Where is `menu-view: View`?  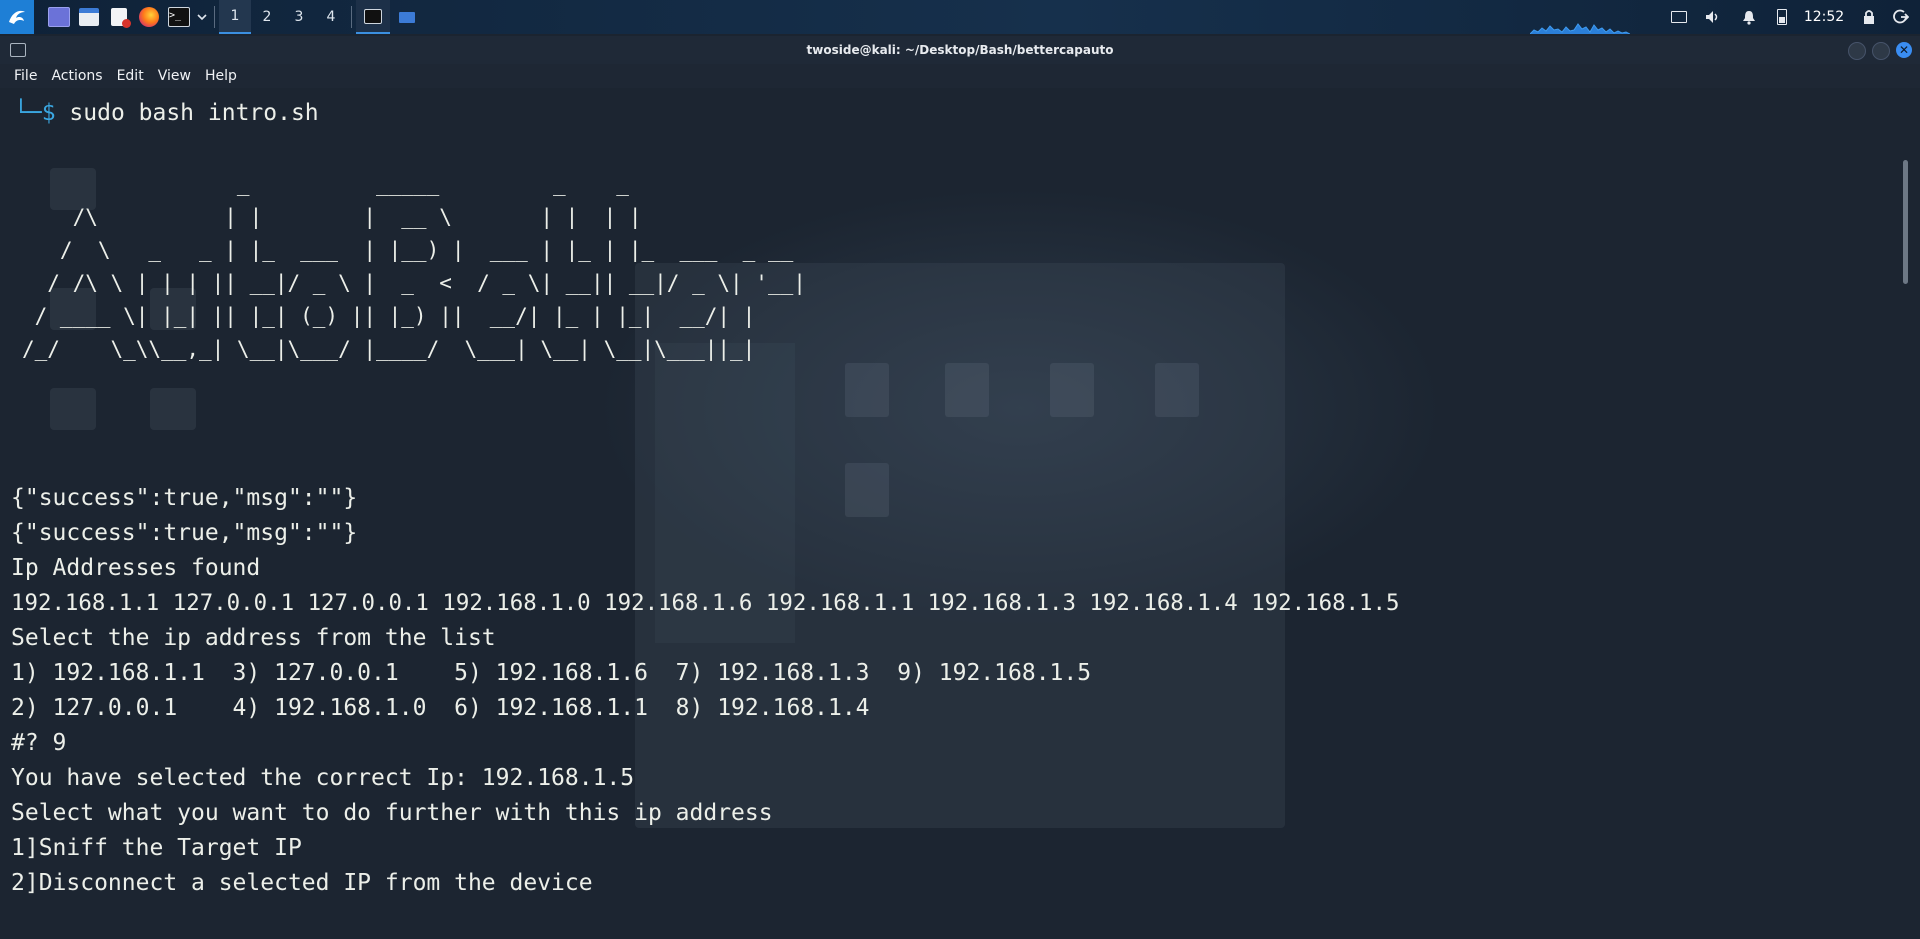
menu-view: View is located at coordinates (174, 76).